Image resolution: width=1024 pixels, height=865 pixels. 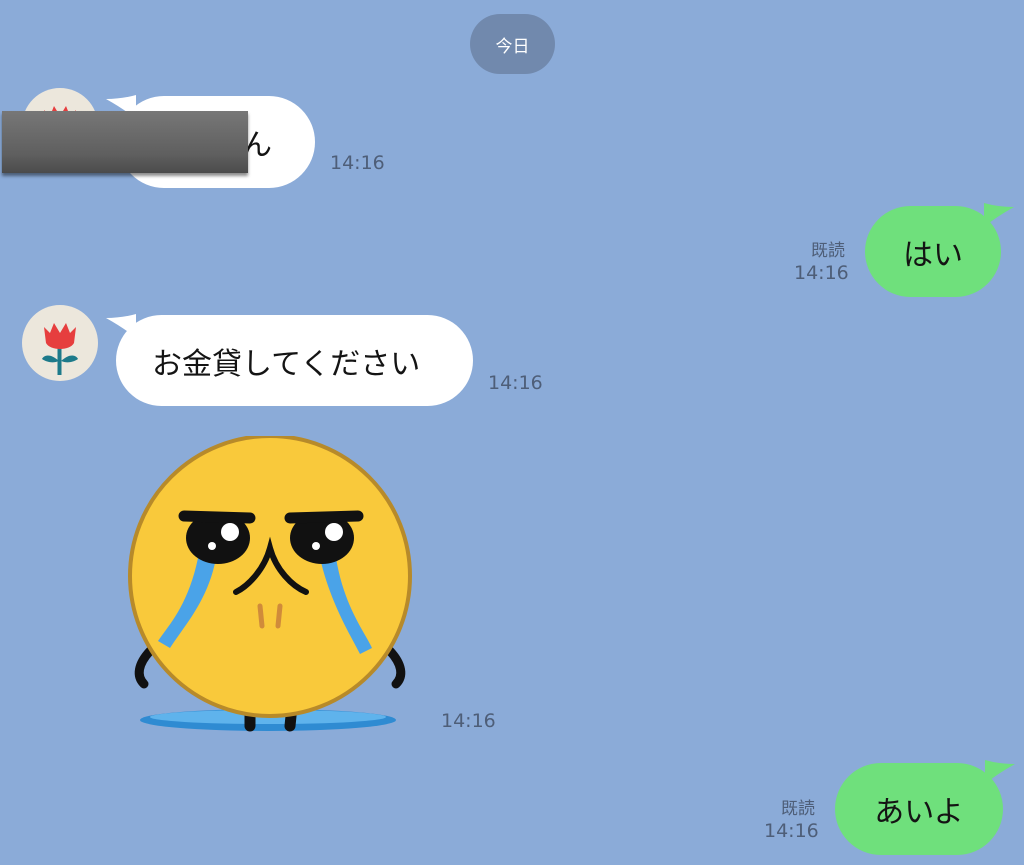 What do you see at coordinates (125, 142) in the screenshot?
I see `redaction-bar` at bounding box center [125, 142].